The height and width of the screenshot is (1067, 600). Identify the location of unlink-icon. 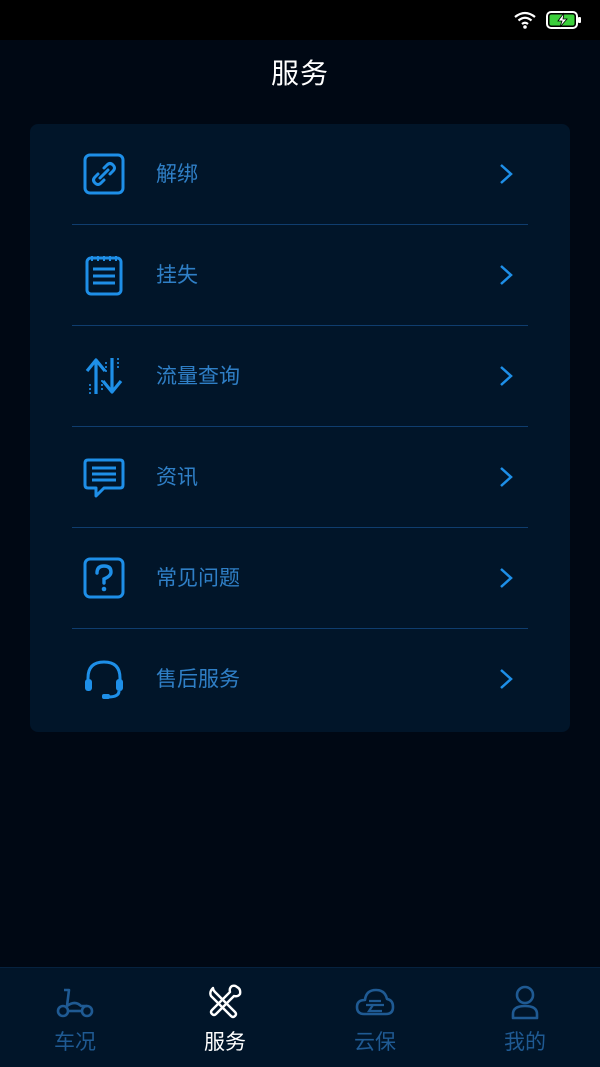
(104, 174).